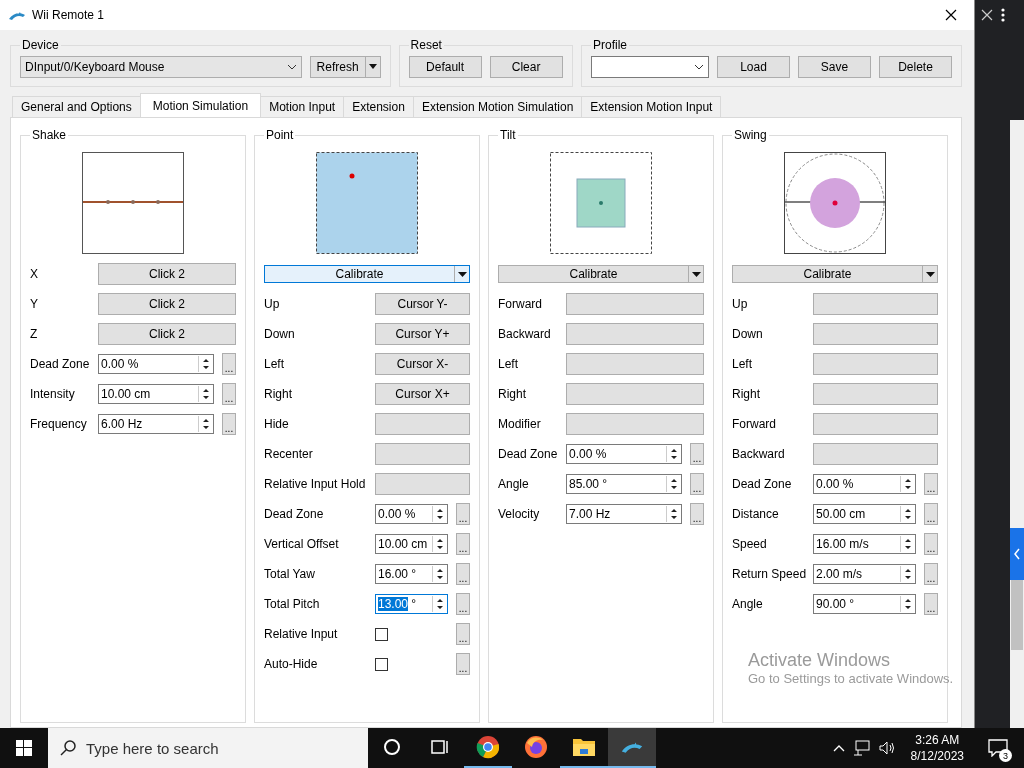 The width and height of the screenshot is (1024, 768). What do you see at coordinates (864, 604) in the screenshot?
I see `spin-box: 90.00 °` at bounding box center [864, 604].